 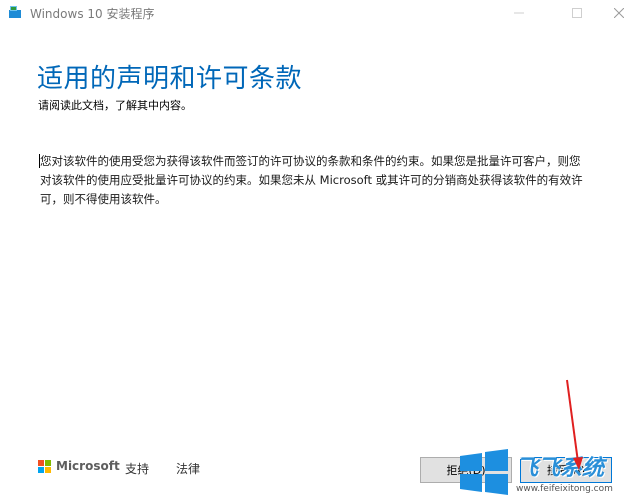 What do you see at coordinates (320, 13) in the screenshot?
I see `title-bar: Windows 10 安装程序` at bounding box center [320, 13].